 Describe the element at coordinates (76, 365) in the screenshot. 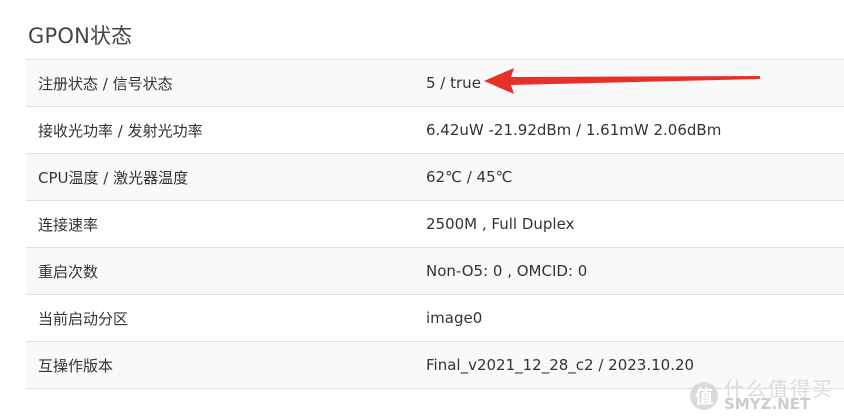

I see `row-label: 互操作版本` at that location.